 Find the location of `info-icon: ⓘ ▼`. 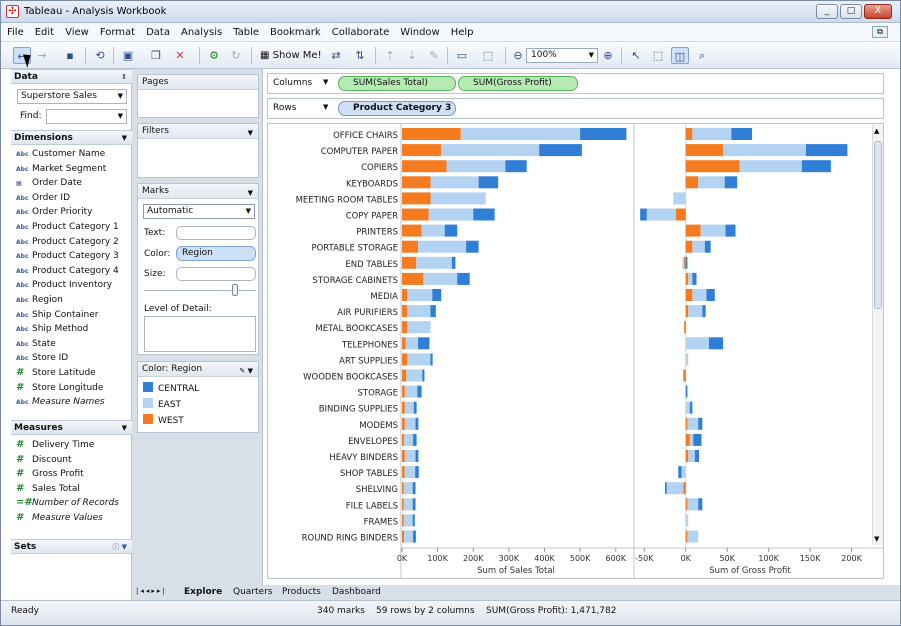

info-icon: ⓘ ▼ is located at coordinates (119, 547).